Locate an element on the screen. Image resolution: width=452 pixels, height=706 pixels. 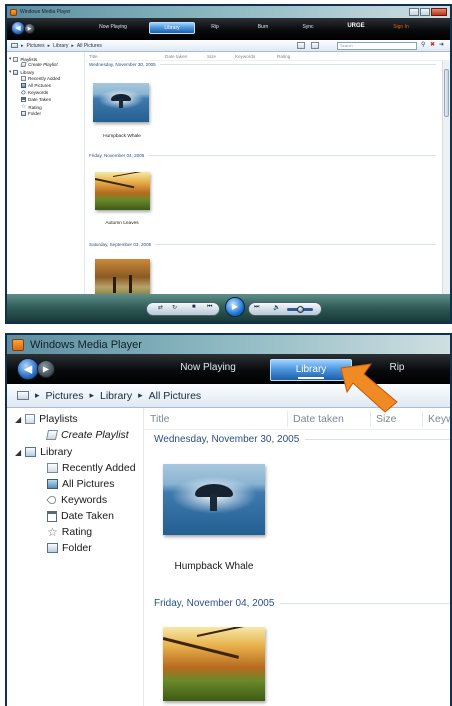
column-rating: Rating is located at coordinates (283, 56).